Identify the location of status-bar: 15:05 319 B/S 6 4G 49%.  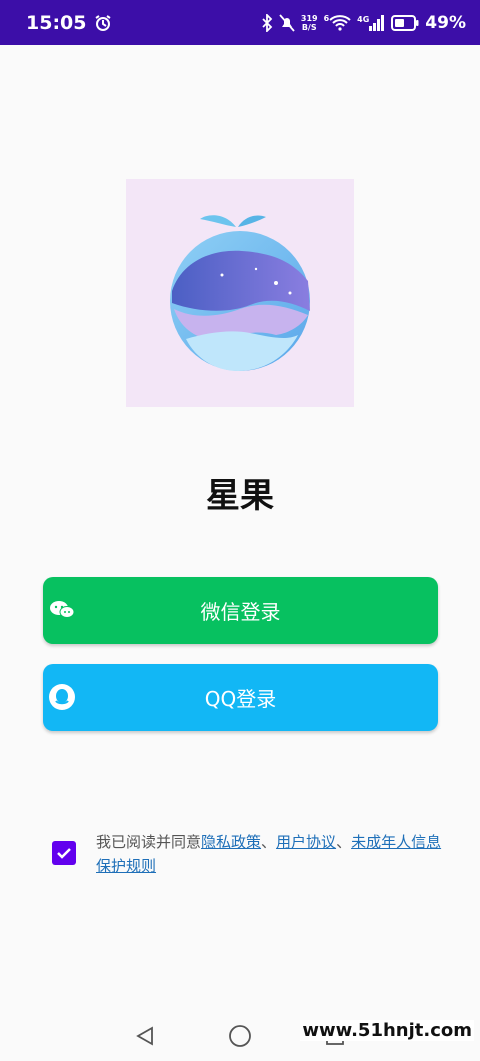
(240, 22).